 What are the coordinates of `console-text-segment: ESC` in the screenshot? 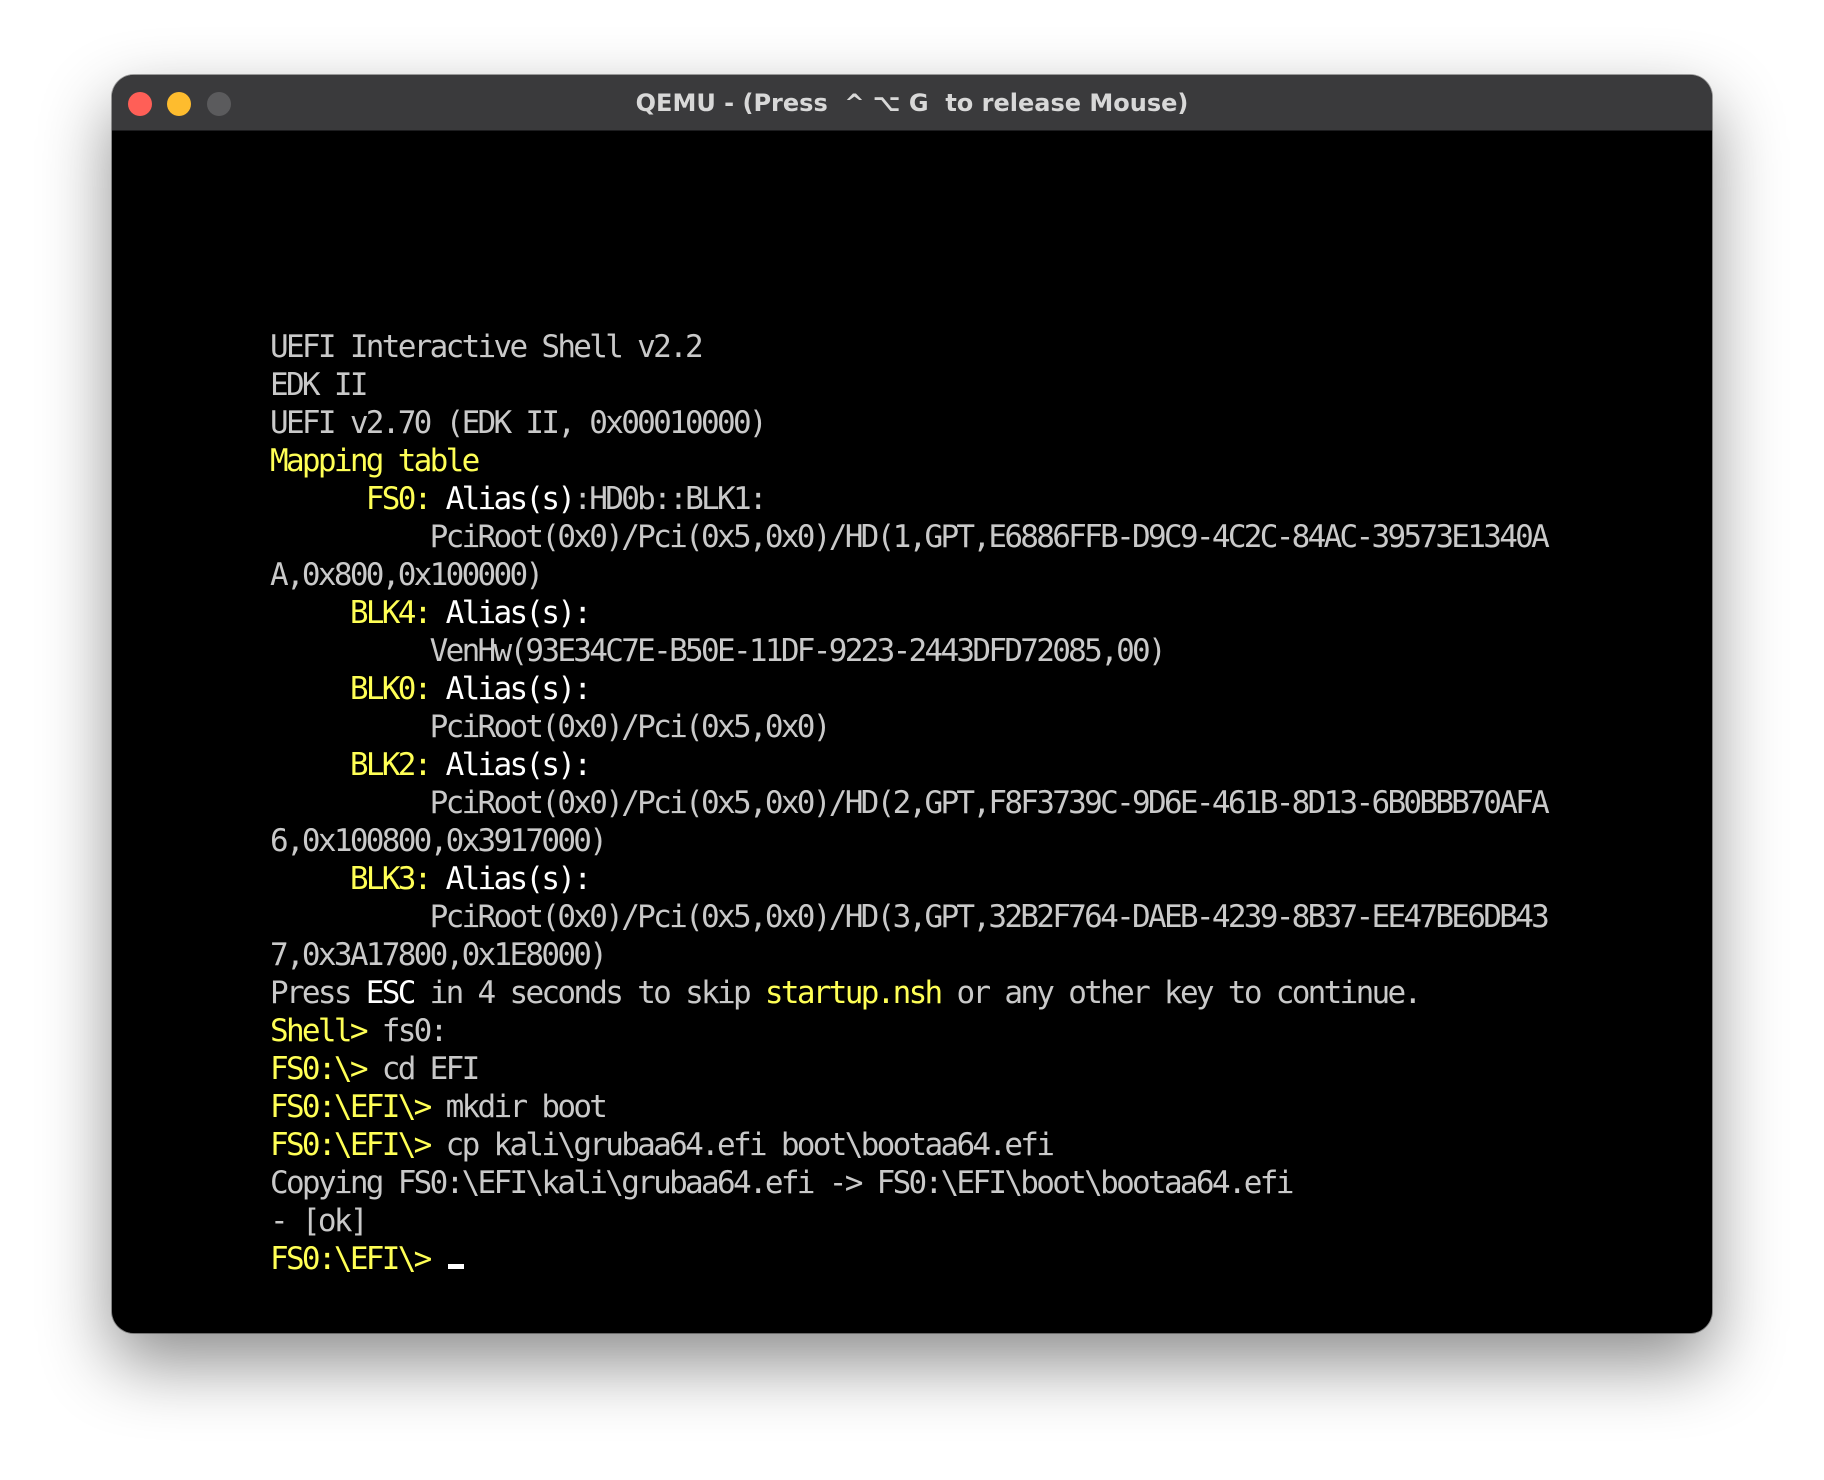 It's located at (391, 993).